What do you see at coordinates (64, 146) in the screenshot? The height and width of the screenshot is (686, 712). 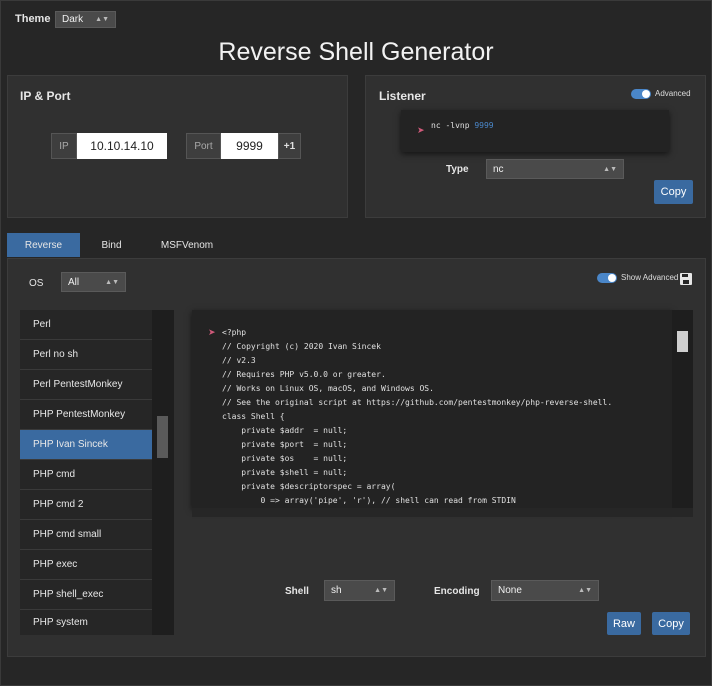 I see `ip-addon-label: IP` at bounding box center [64, 146].